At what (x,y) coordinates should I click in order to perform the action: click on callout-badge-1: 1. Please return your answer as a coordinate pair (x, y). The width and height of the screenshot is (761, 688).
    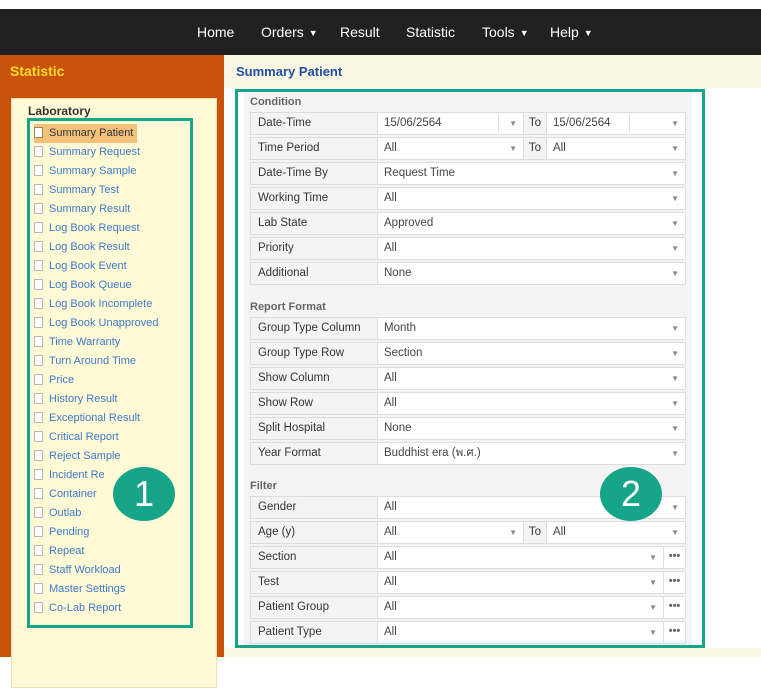
    Looking at the image, I should click on (144, 494).